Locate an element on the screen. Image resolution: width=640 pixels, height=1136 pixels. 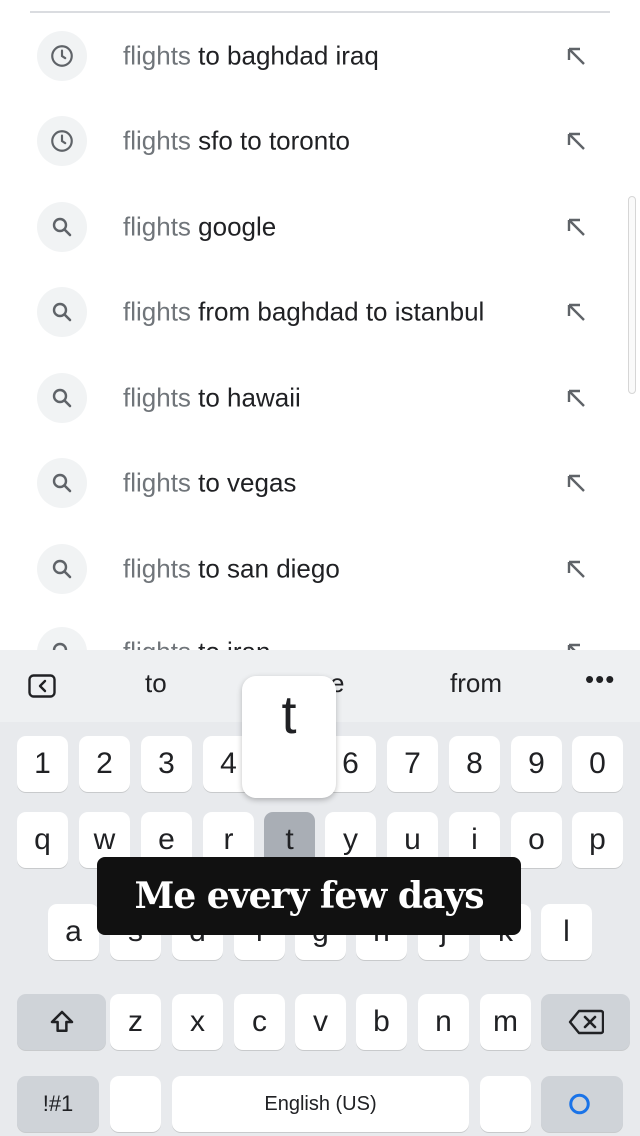
caption-overlay: Me every few days is located at coordinates (309, 896).